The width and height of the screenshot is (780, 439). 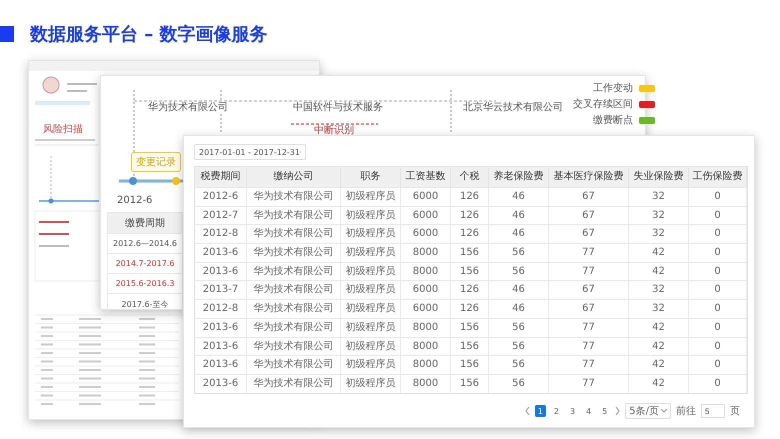 What do you see at coordinates (145, 283) in the screenshot?
I see `period-cell: 2015.6-2016.3` at bounding box center [145, 283].